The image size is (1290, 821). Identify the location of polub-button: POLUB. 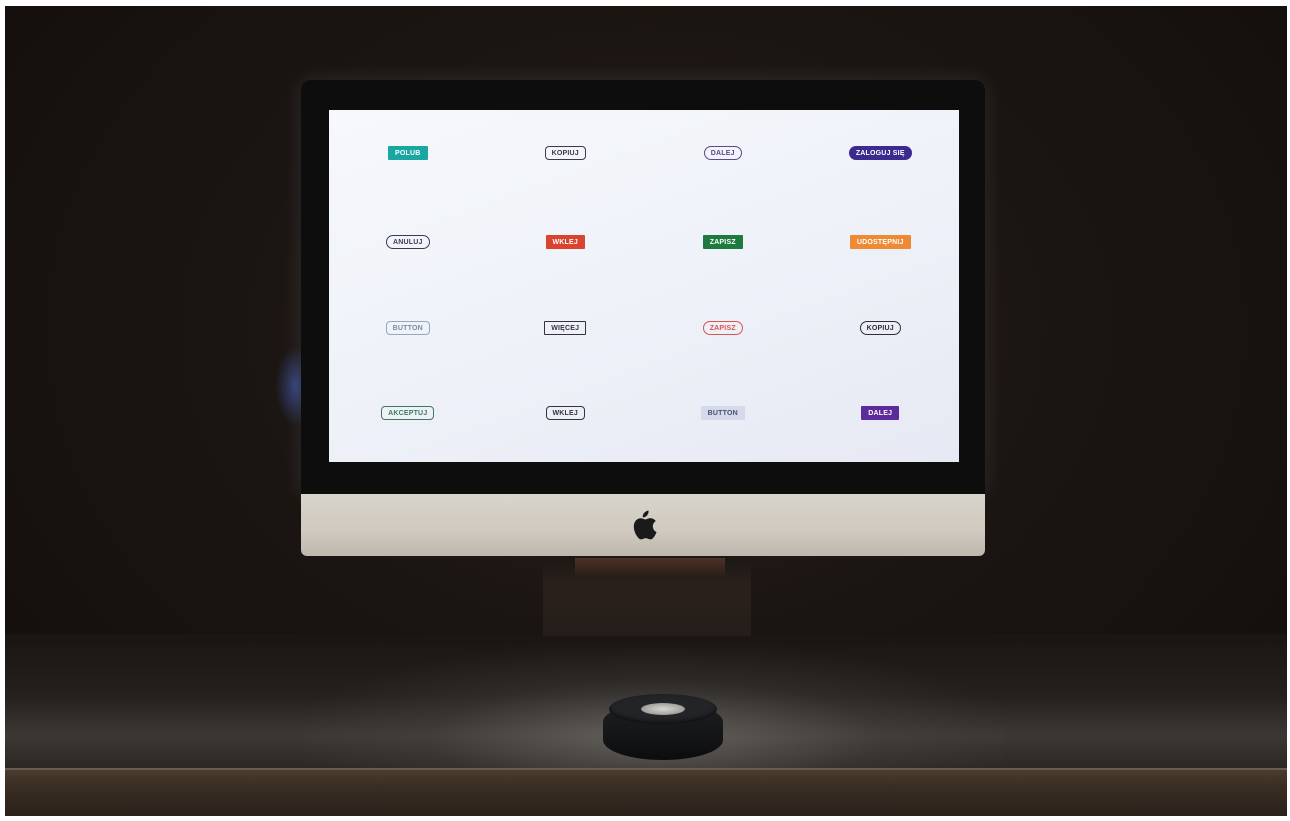
(408, 153).